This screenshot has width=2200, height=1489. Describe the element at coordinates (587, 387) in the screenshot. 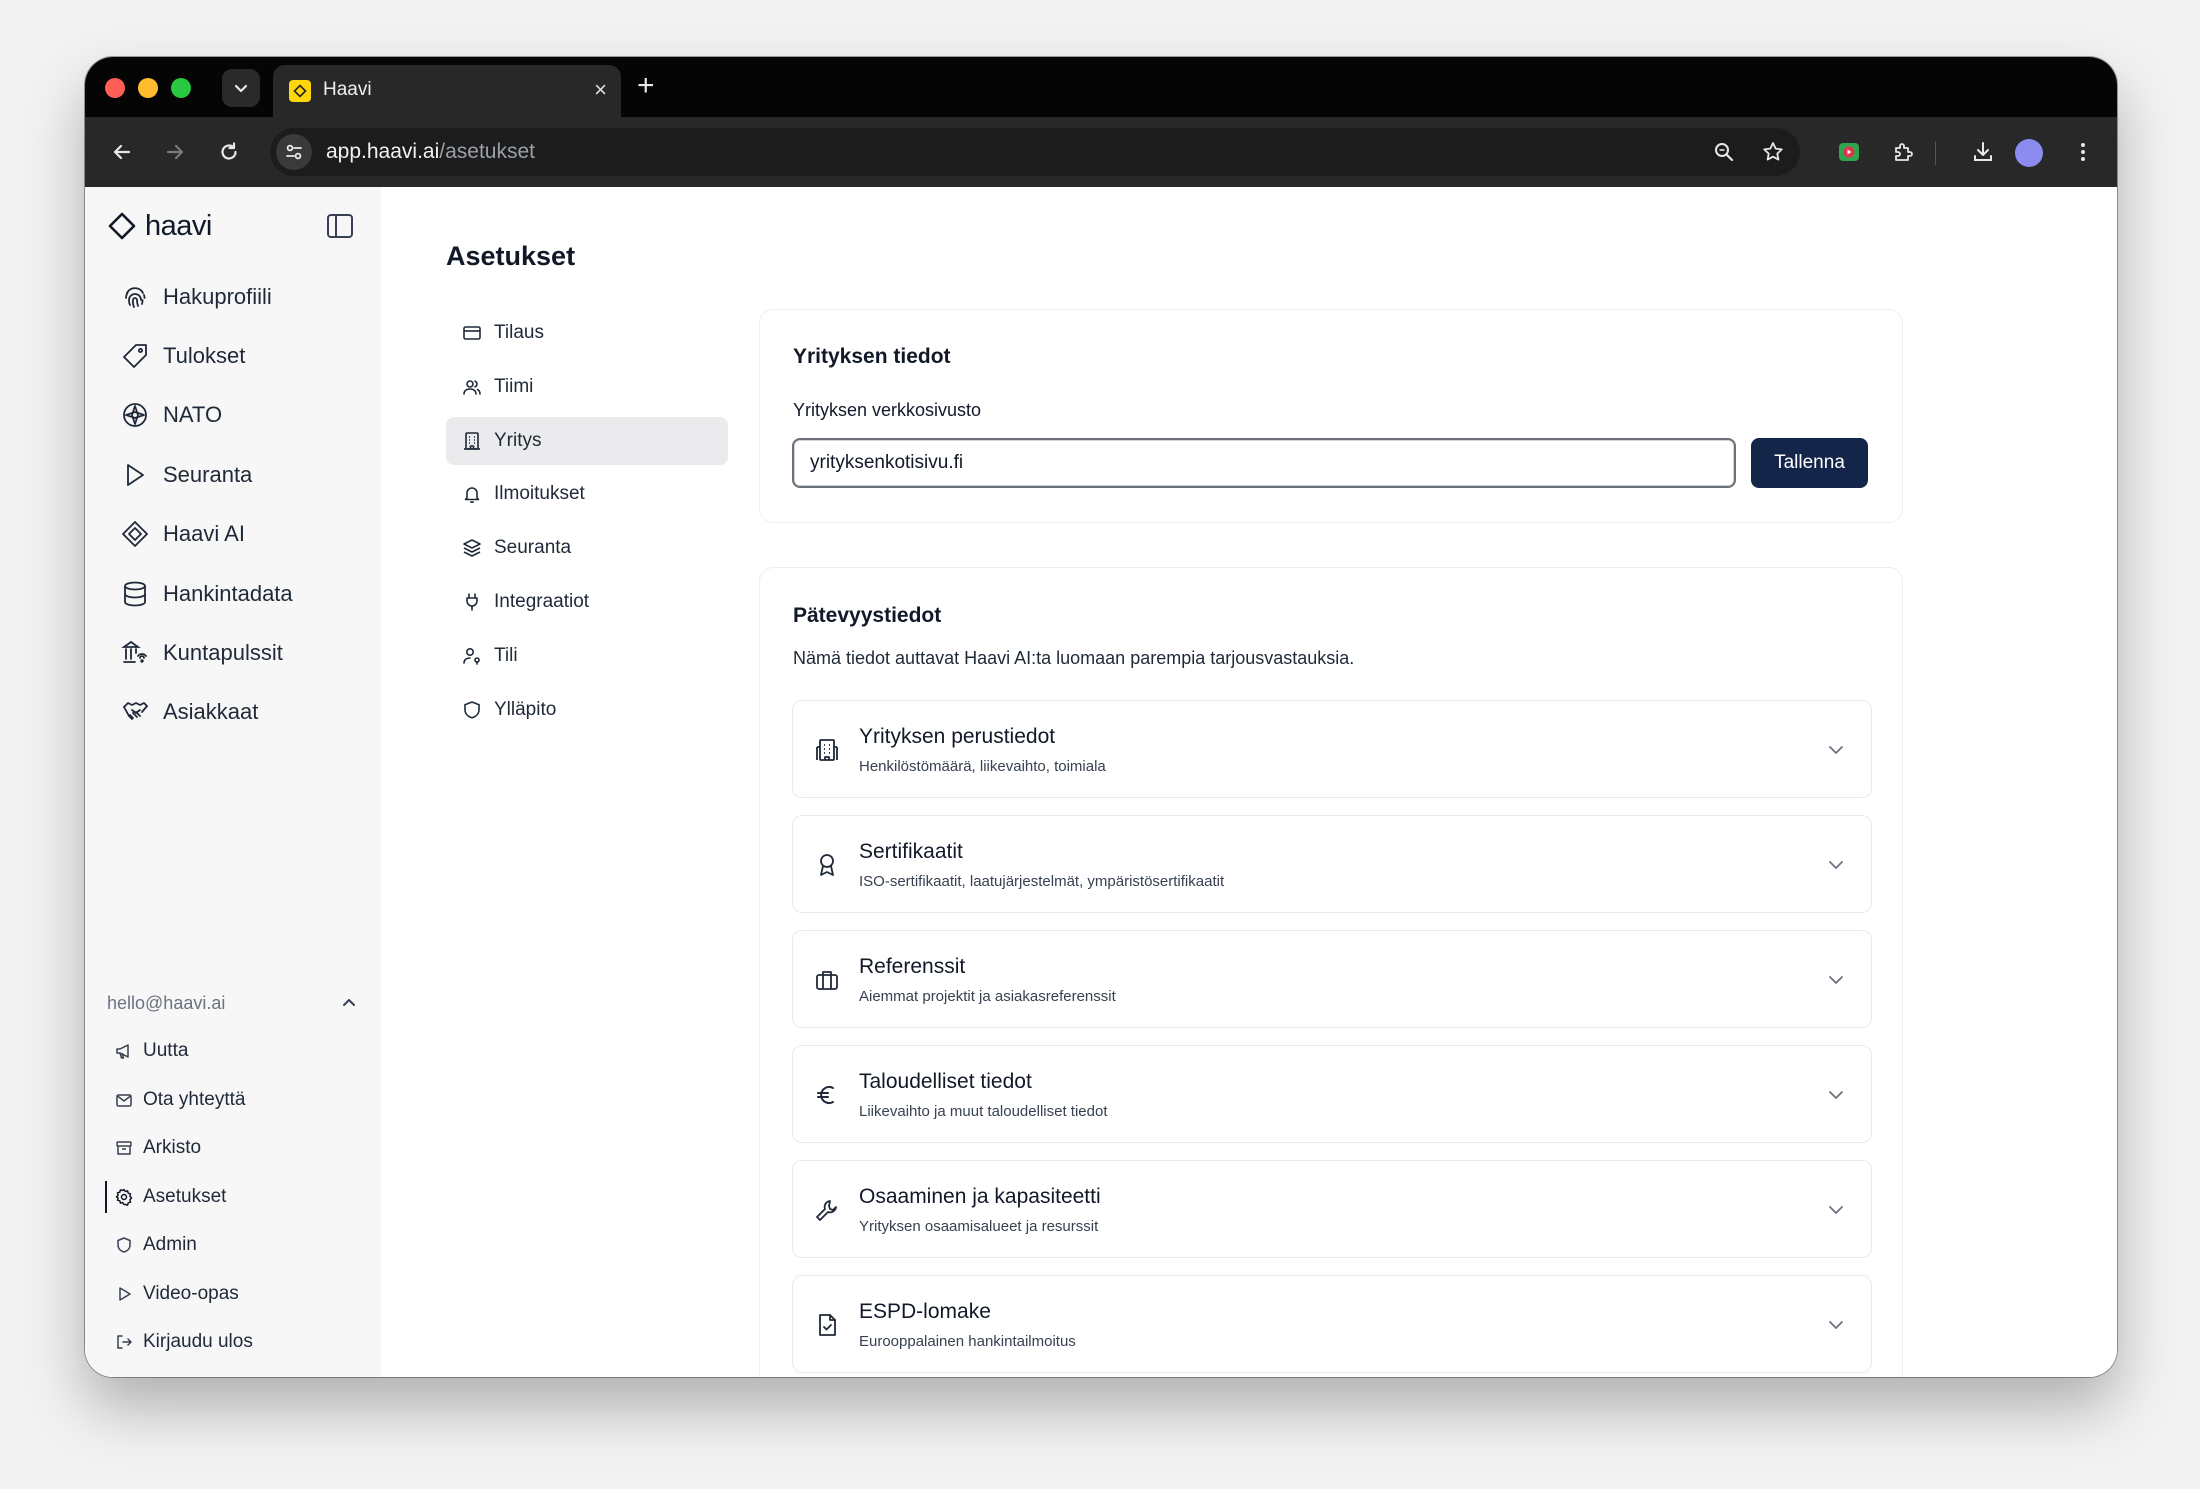

I see `settings-tab-tiimi: Tiimi` at that location.